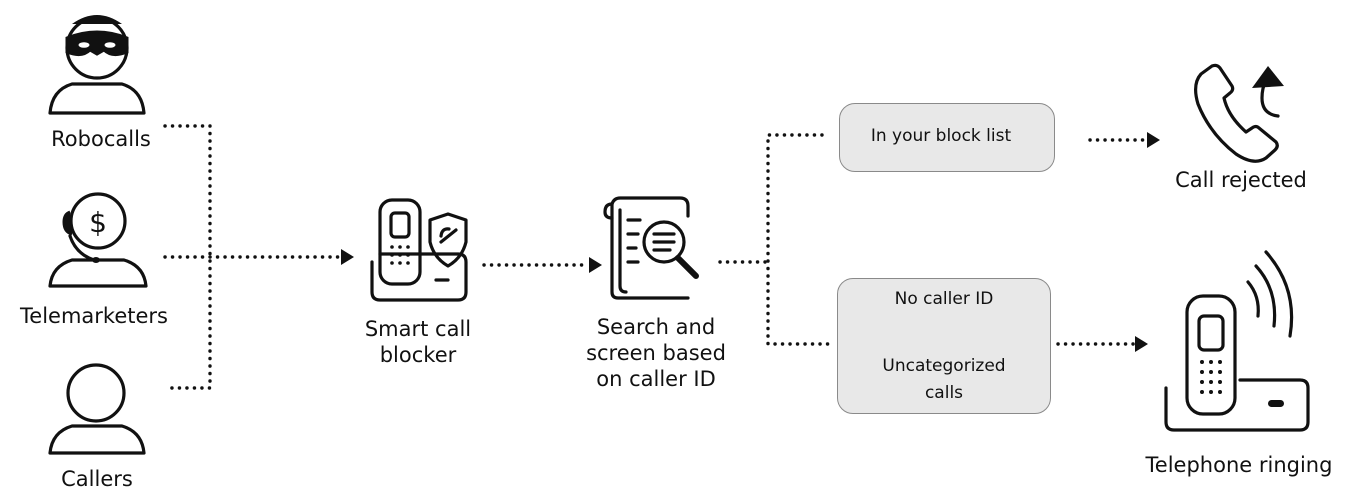 Image resolution: width=1353 pixels, height=495 pixels. Describe the element at coordinates (97, 479) in the screenshot. I see `callers-label: Callers` at that location.